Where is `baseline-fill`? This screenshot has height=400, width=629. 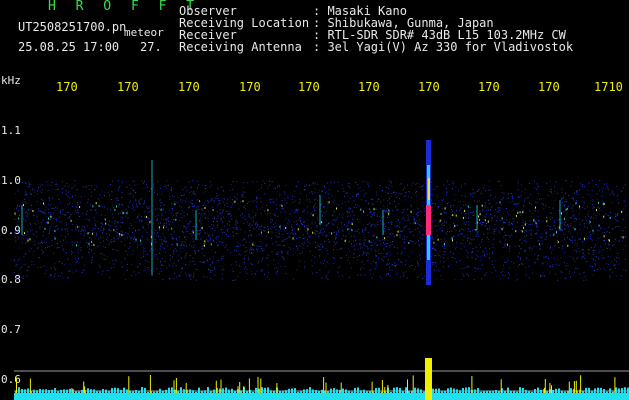 baseline-fill is located at coordinates (321, 396).